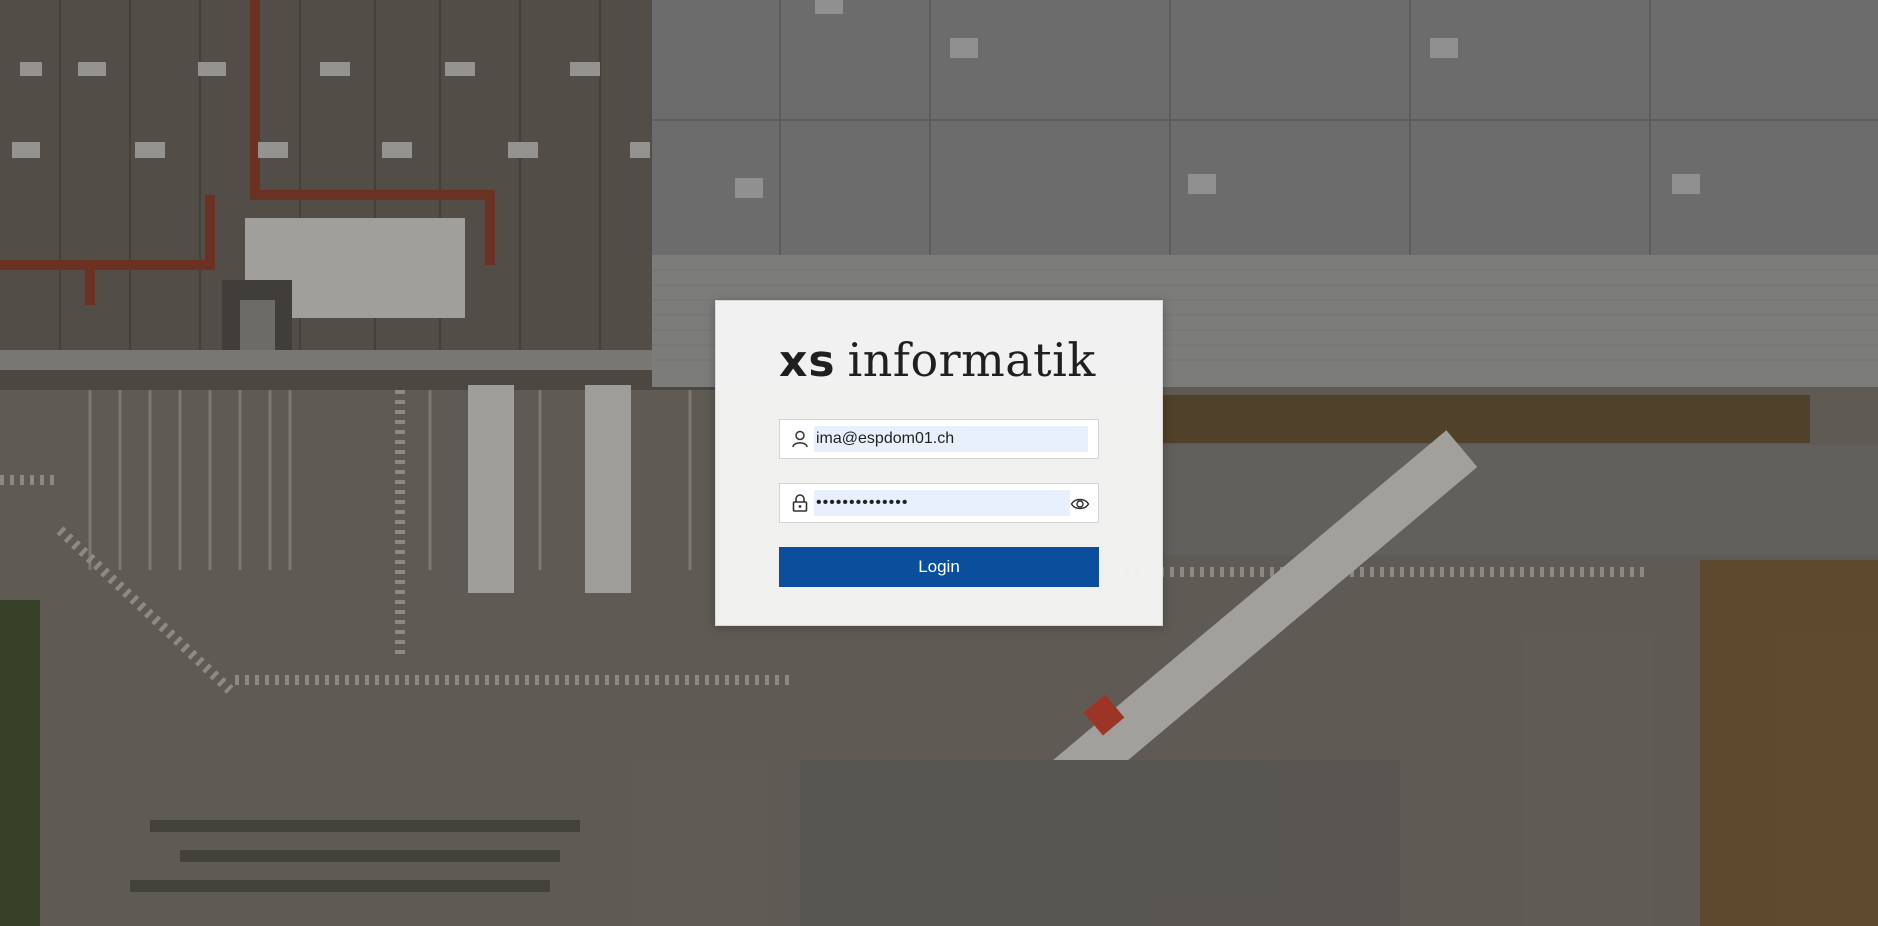 The width and height of the screenshot is (1878, 926). I want to click on logo-name: informatik, so click(971, 360).